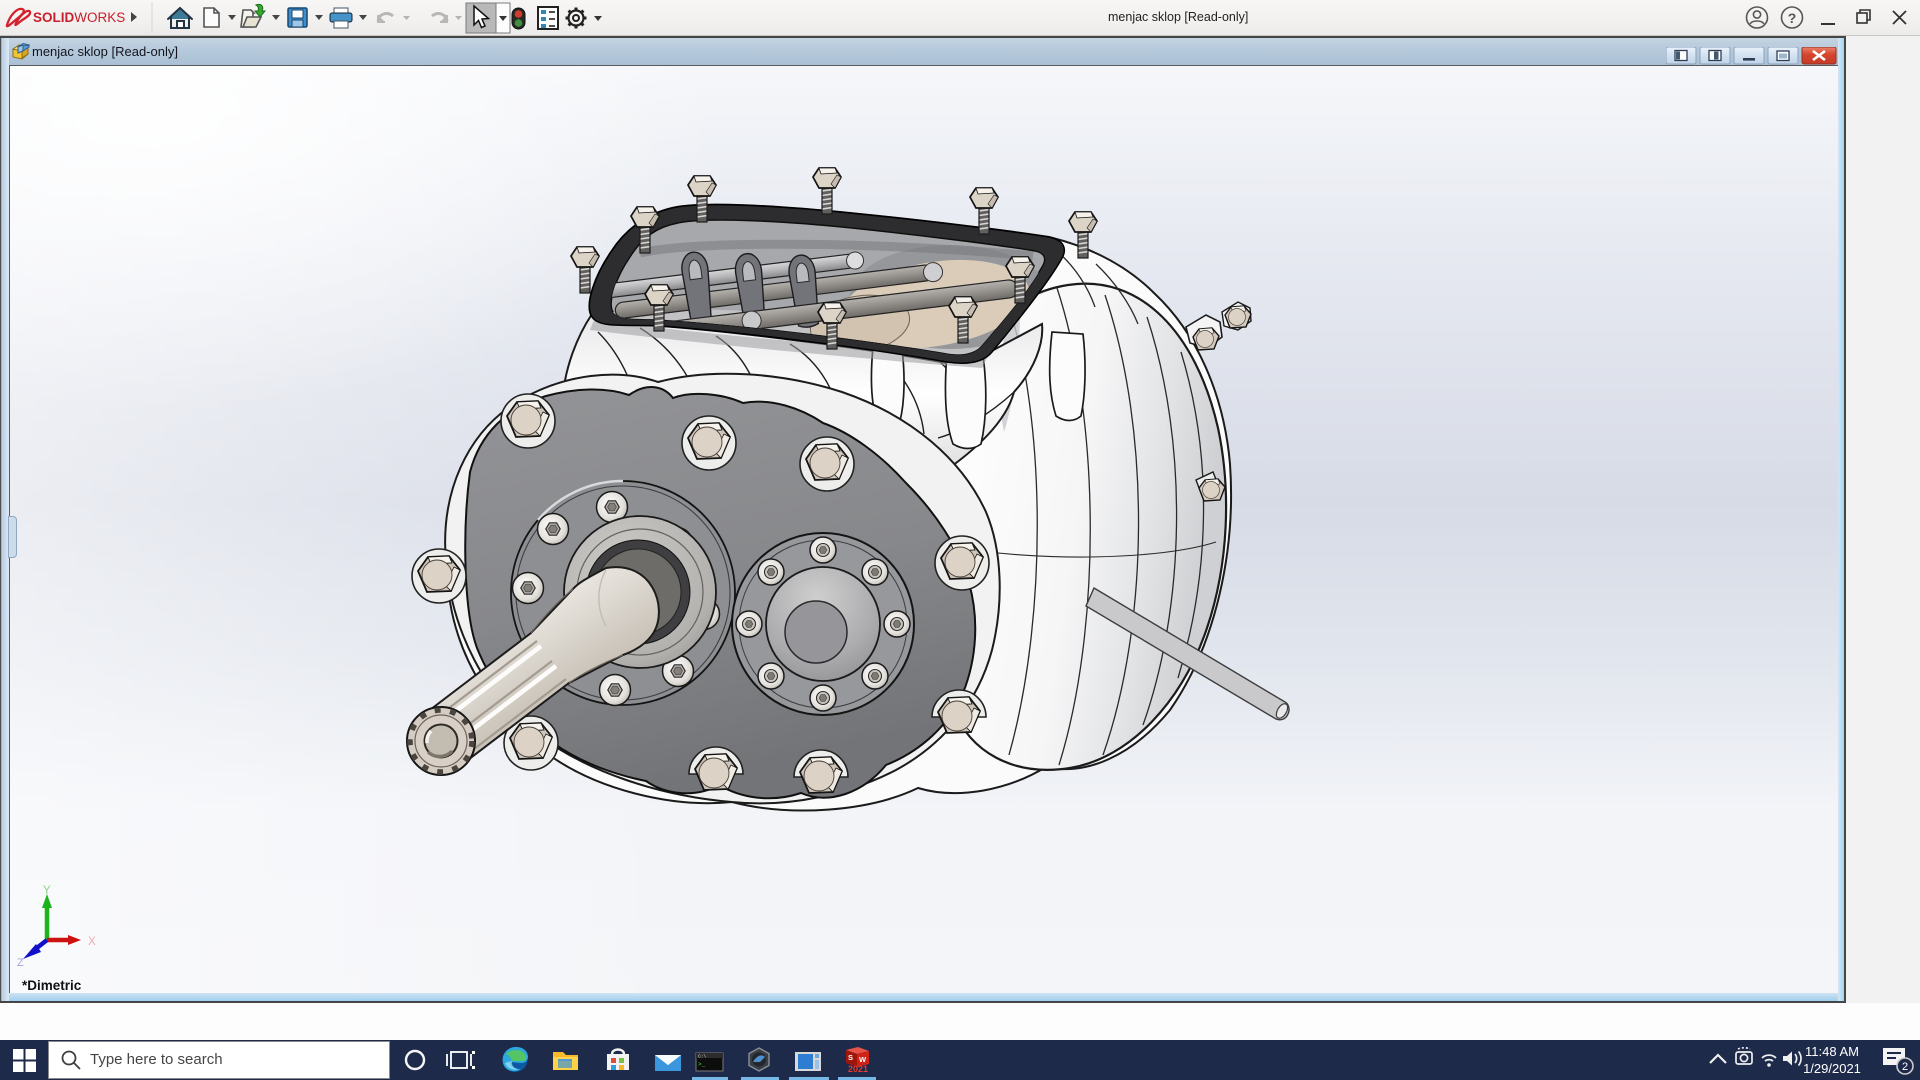 This screenshot has width=1920, height=1080. I want to click on svg-text: X, so click(92, 942).